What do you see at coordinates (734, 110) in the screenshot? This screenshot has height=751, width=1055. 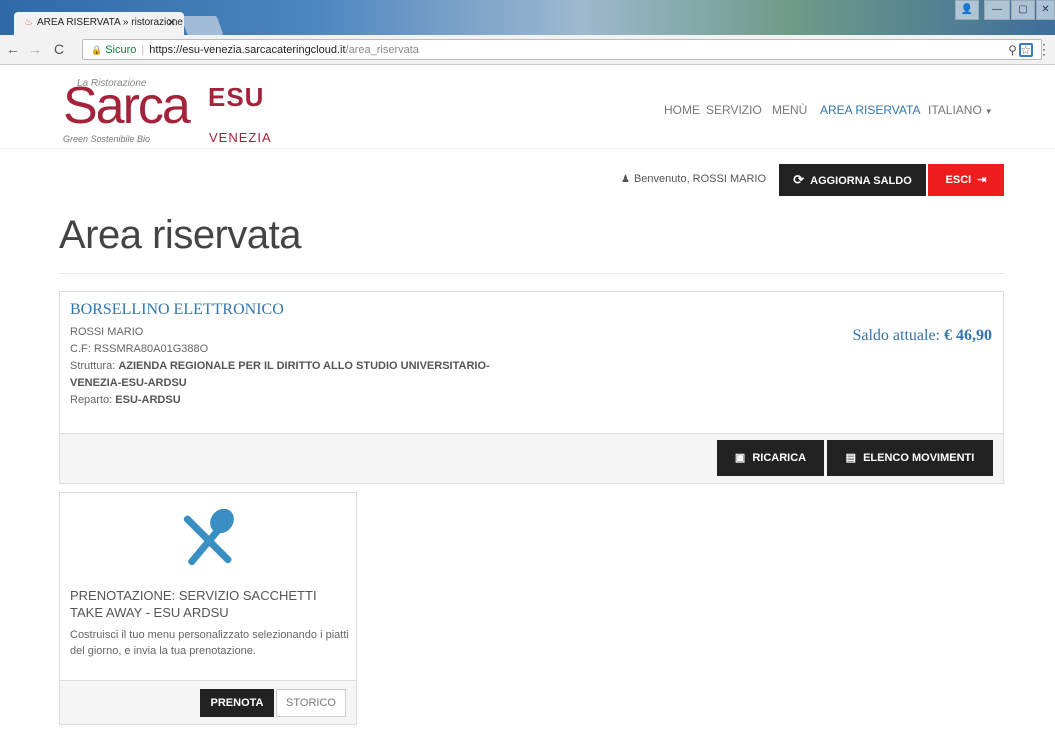 I see `nav-servizio: SERVIZIO` at bounding box center [734, 110].